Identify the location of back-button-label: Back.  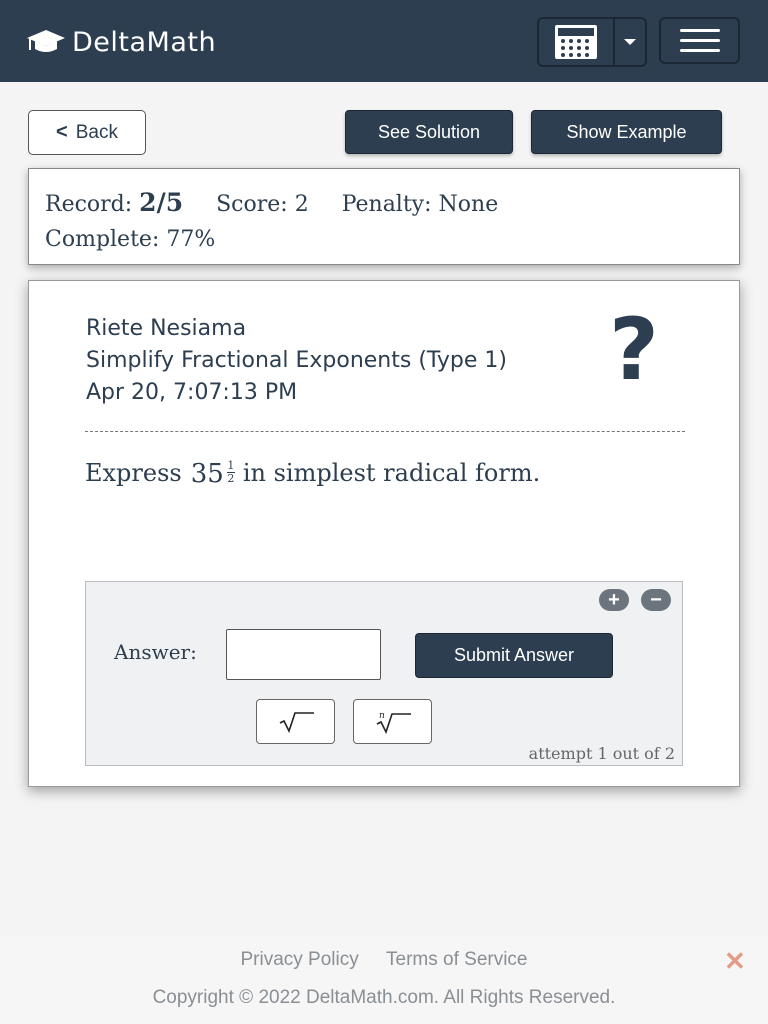
(96, 132).